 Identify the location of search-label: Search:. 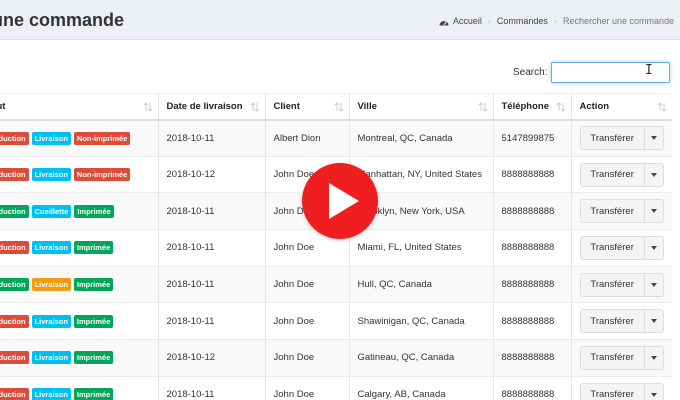
(530, 72).